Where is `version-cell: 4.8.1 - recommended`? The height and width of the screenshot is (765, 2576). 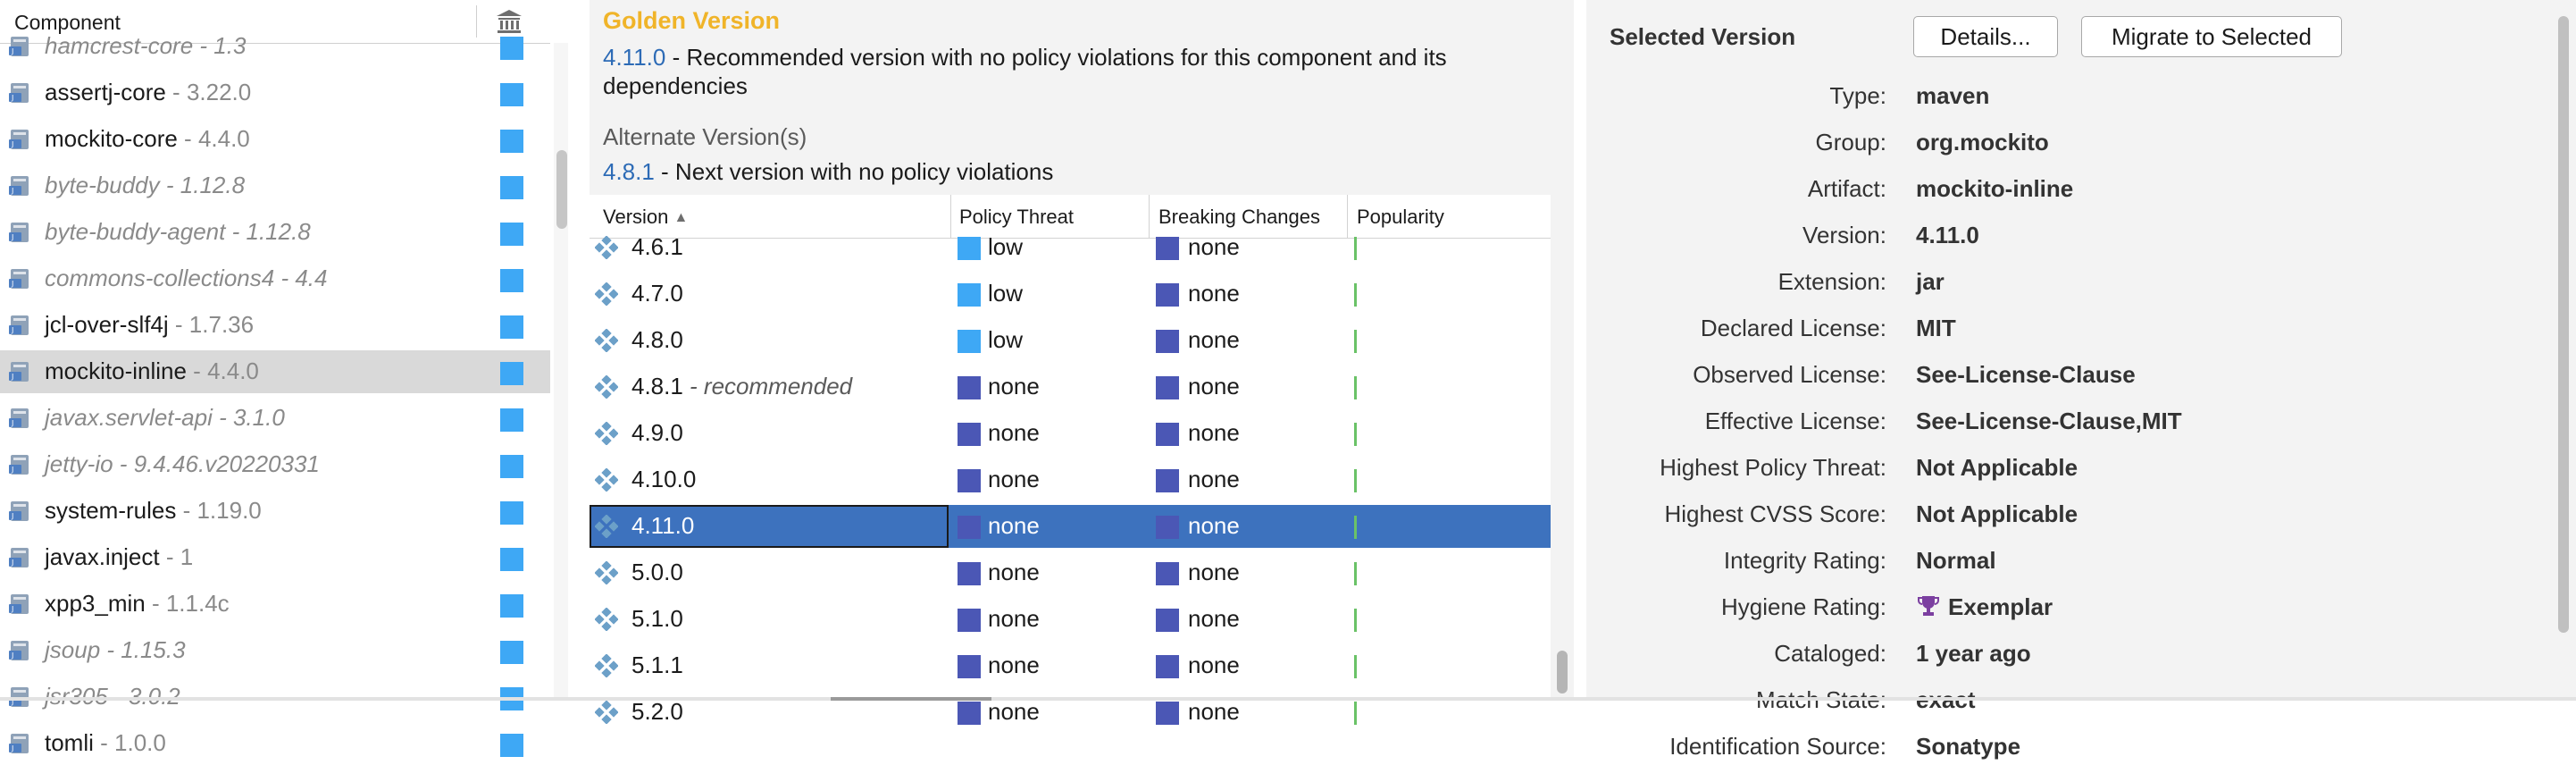 version-cell: 4.8.1 - recommended is located at coordinates (770, 387).